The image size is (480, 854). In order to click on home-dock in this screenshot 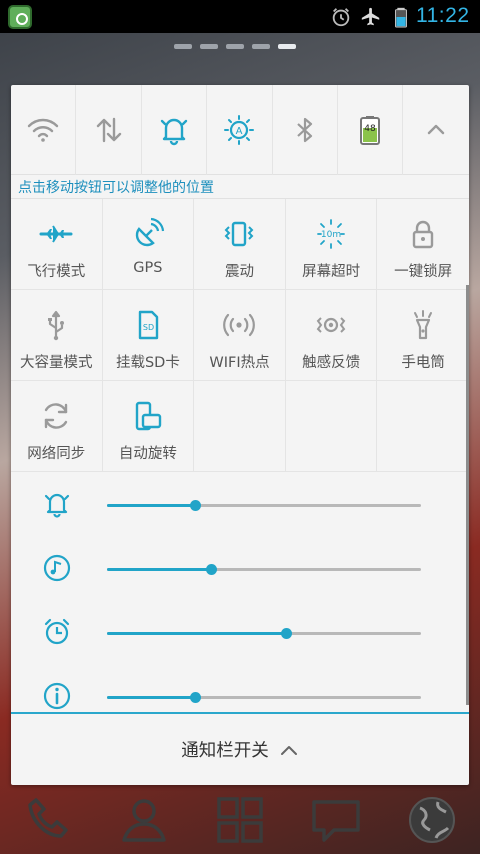, I will do `click(240, 819)`.